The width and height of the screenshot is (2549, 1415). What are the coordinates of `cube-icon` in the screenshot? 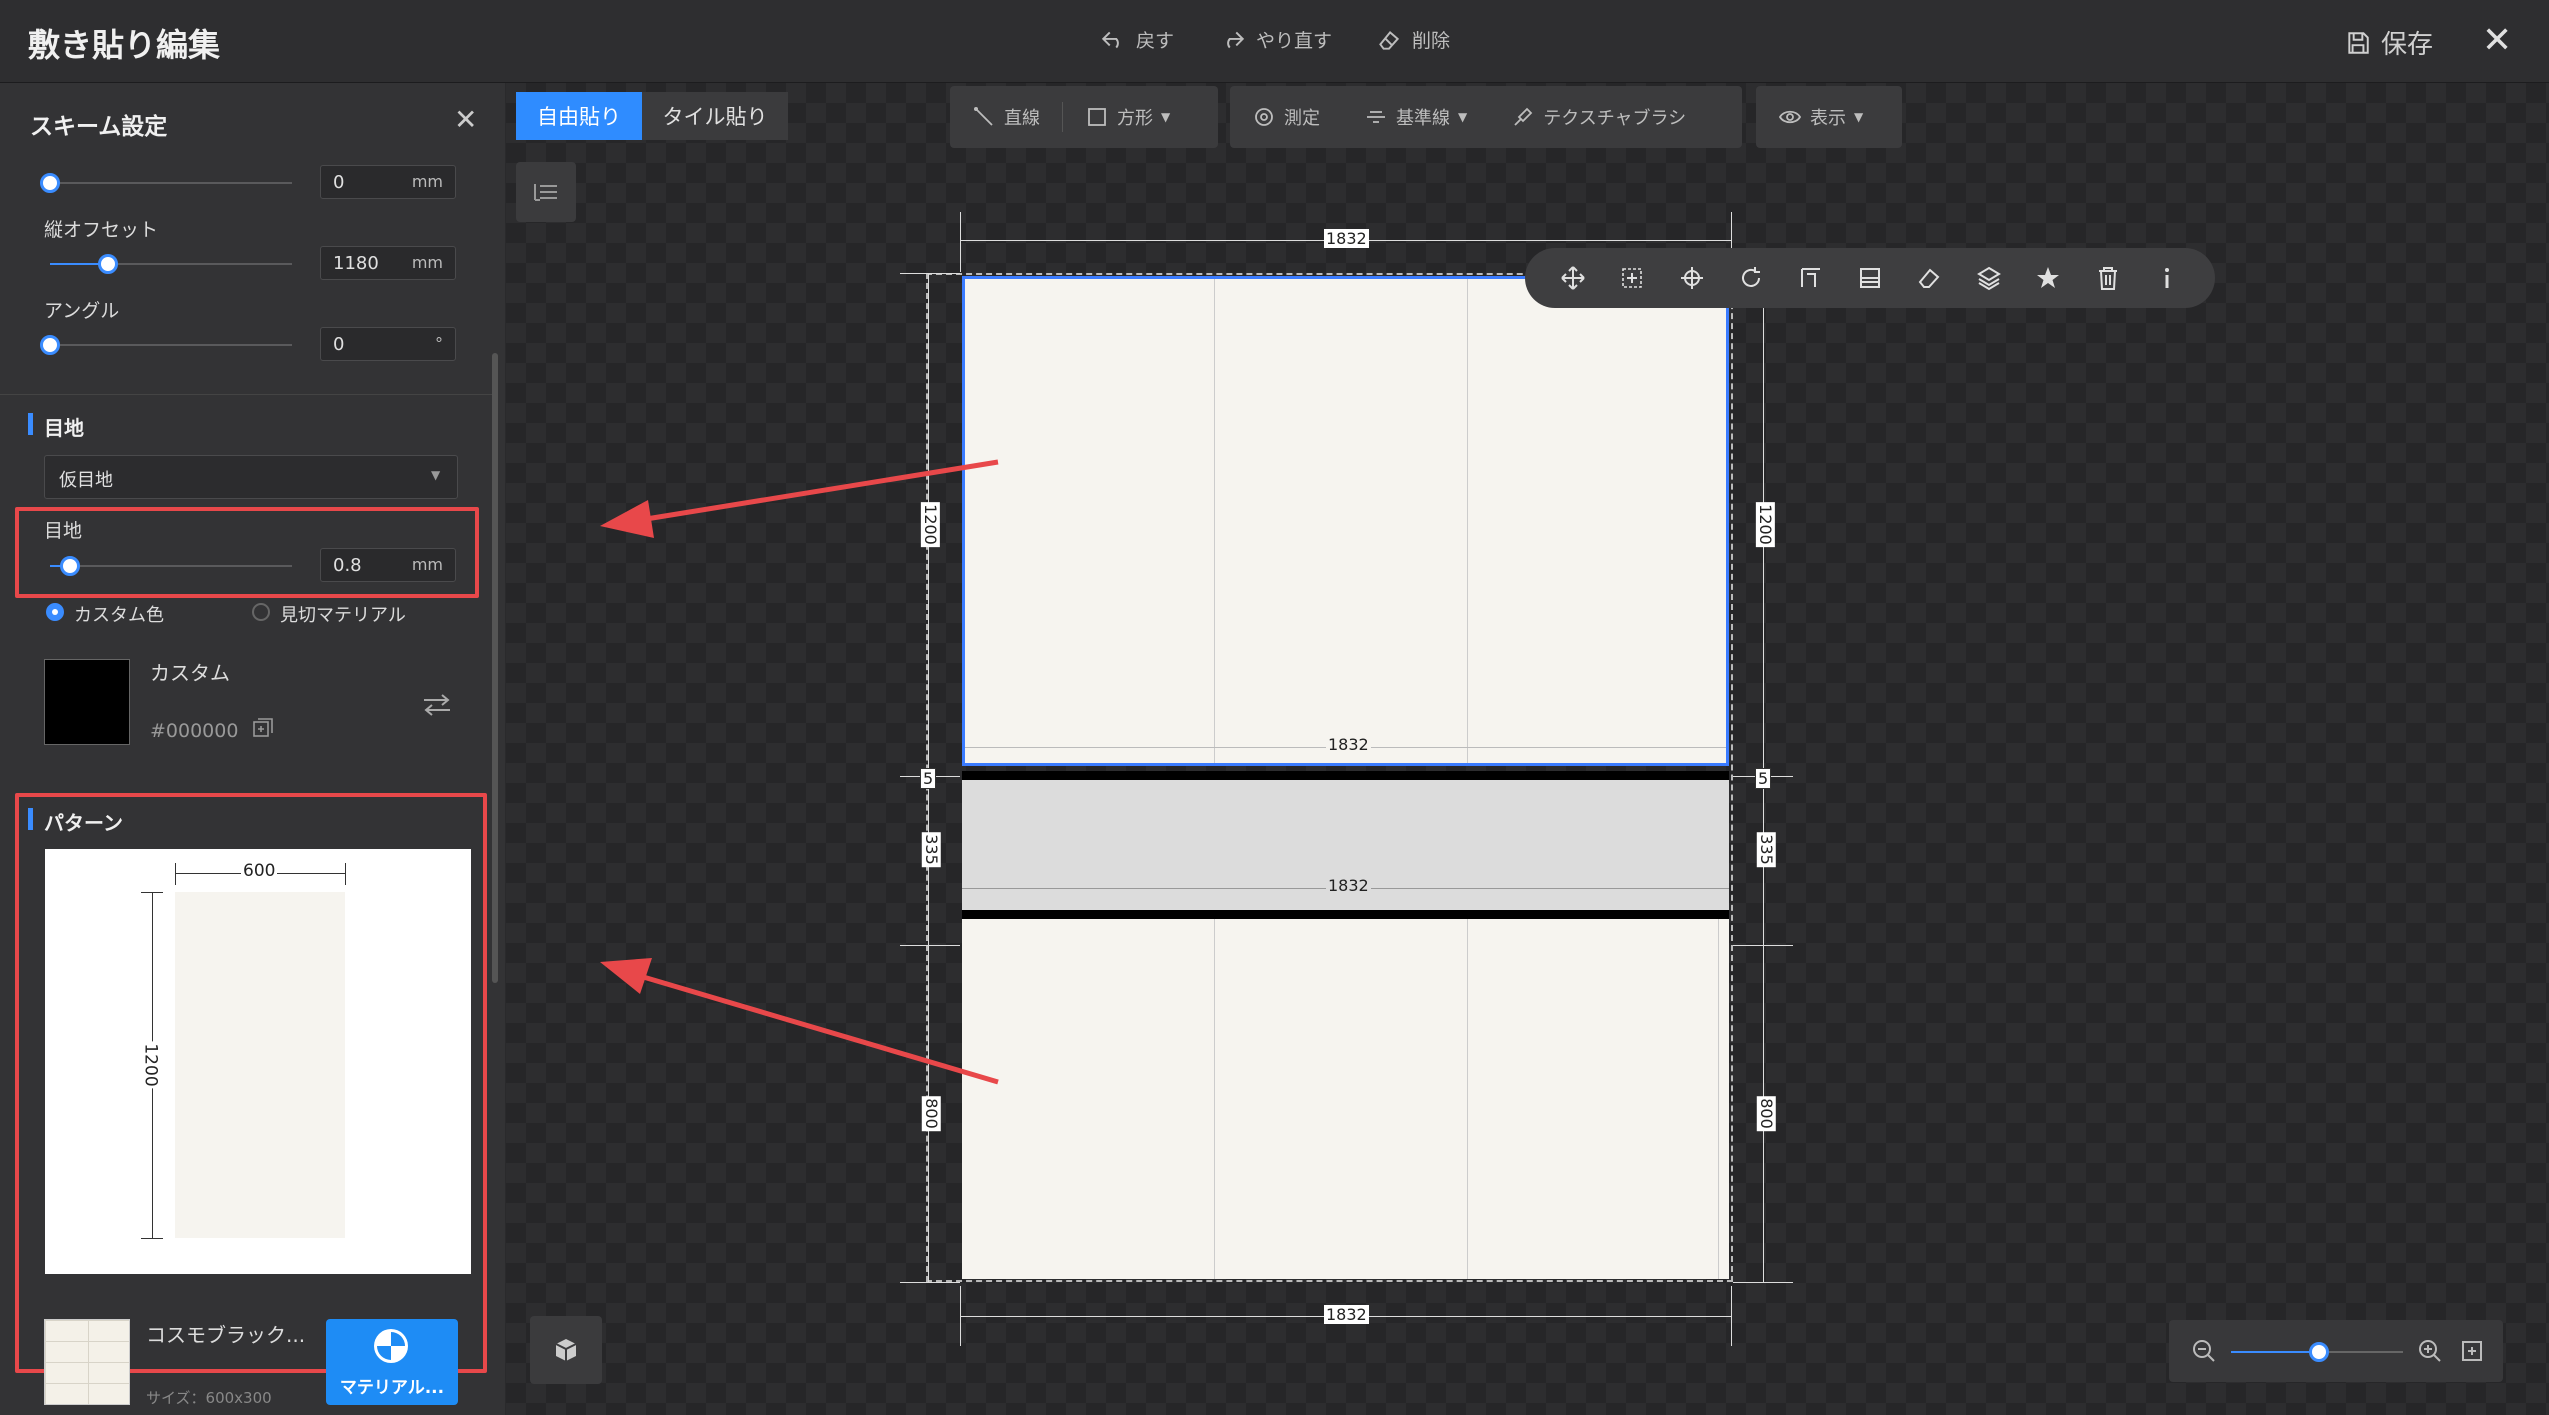 It's located at (566, 1350).